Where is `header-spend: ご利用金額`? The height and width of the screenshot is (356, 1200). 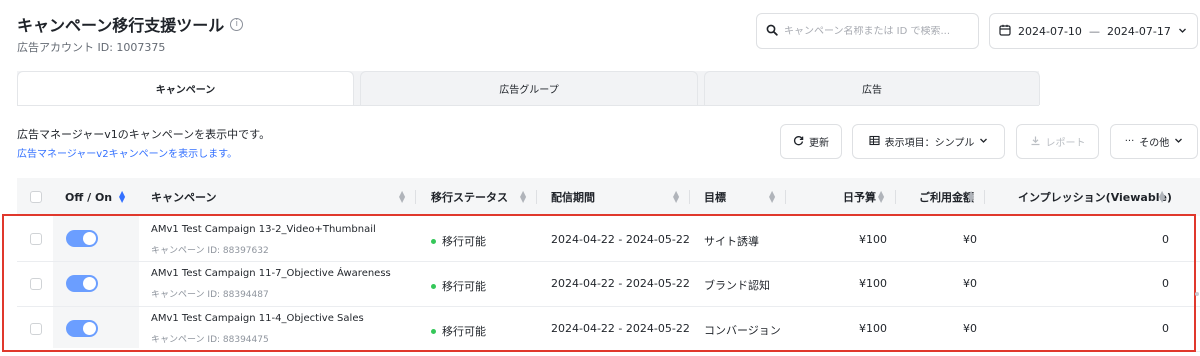 header-spend: ご利用金額 is located at coordinates (946, 197).